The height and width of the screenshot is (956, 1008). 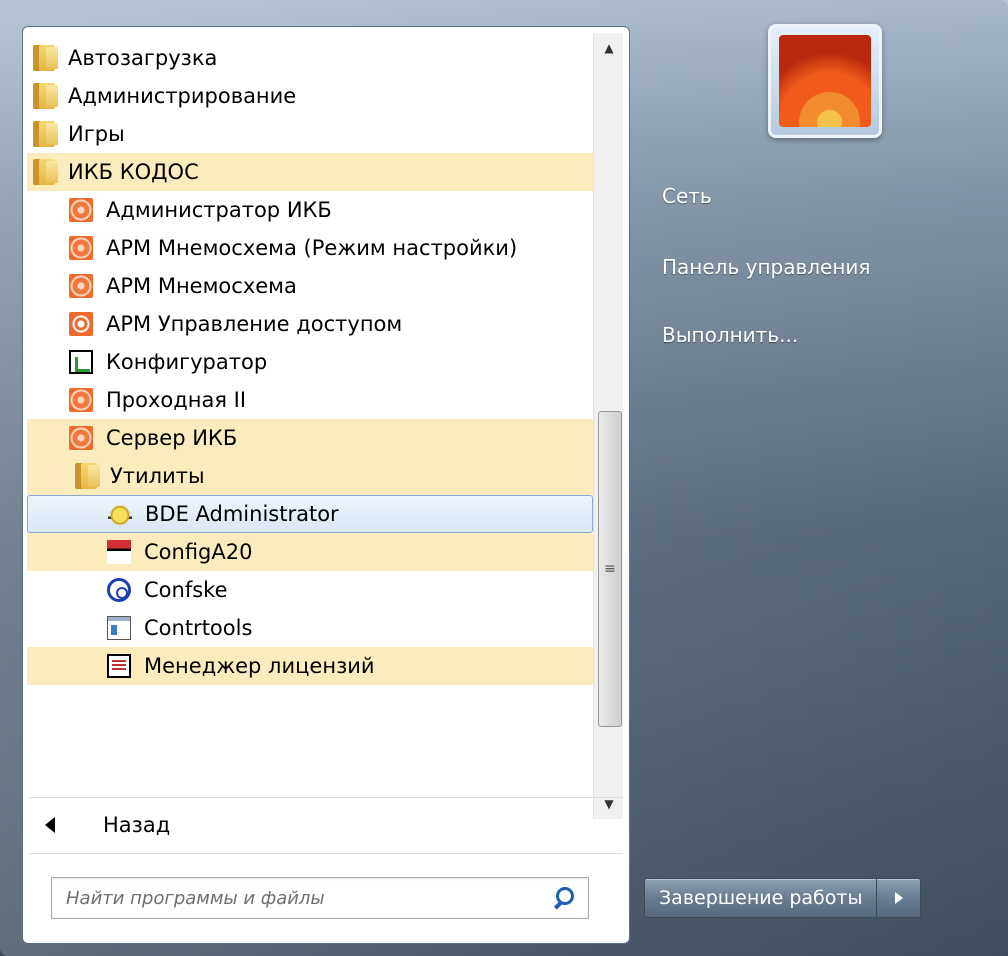 I want to click on program-item-label: АРМ Управление доступом, so click(x=254, y=324).